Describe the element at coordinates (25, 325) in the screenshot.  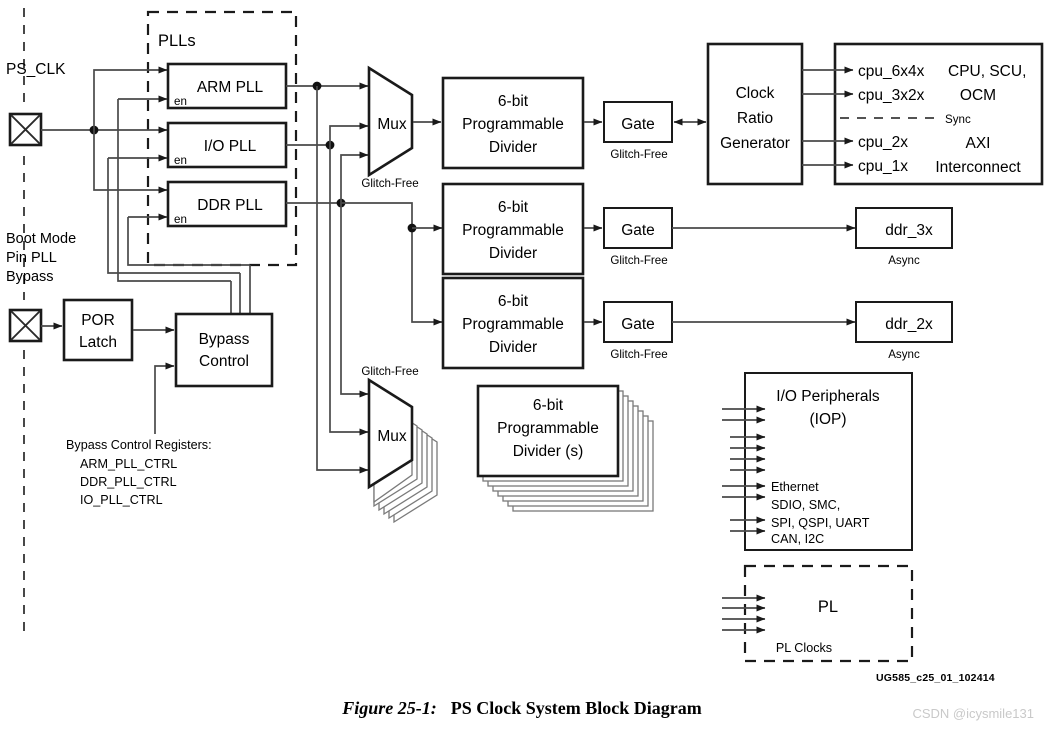
I see `boot-mode-pad` at that location.